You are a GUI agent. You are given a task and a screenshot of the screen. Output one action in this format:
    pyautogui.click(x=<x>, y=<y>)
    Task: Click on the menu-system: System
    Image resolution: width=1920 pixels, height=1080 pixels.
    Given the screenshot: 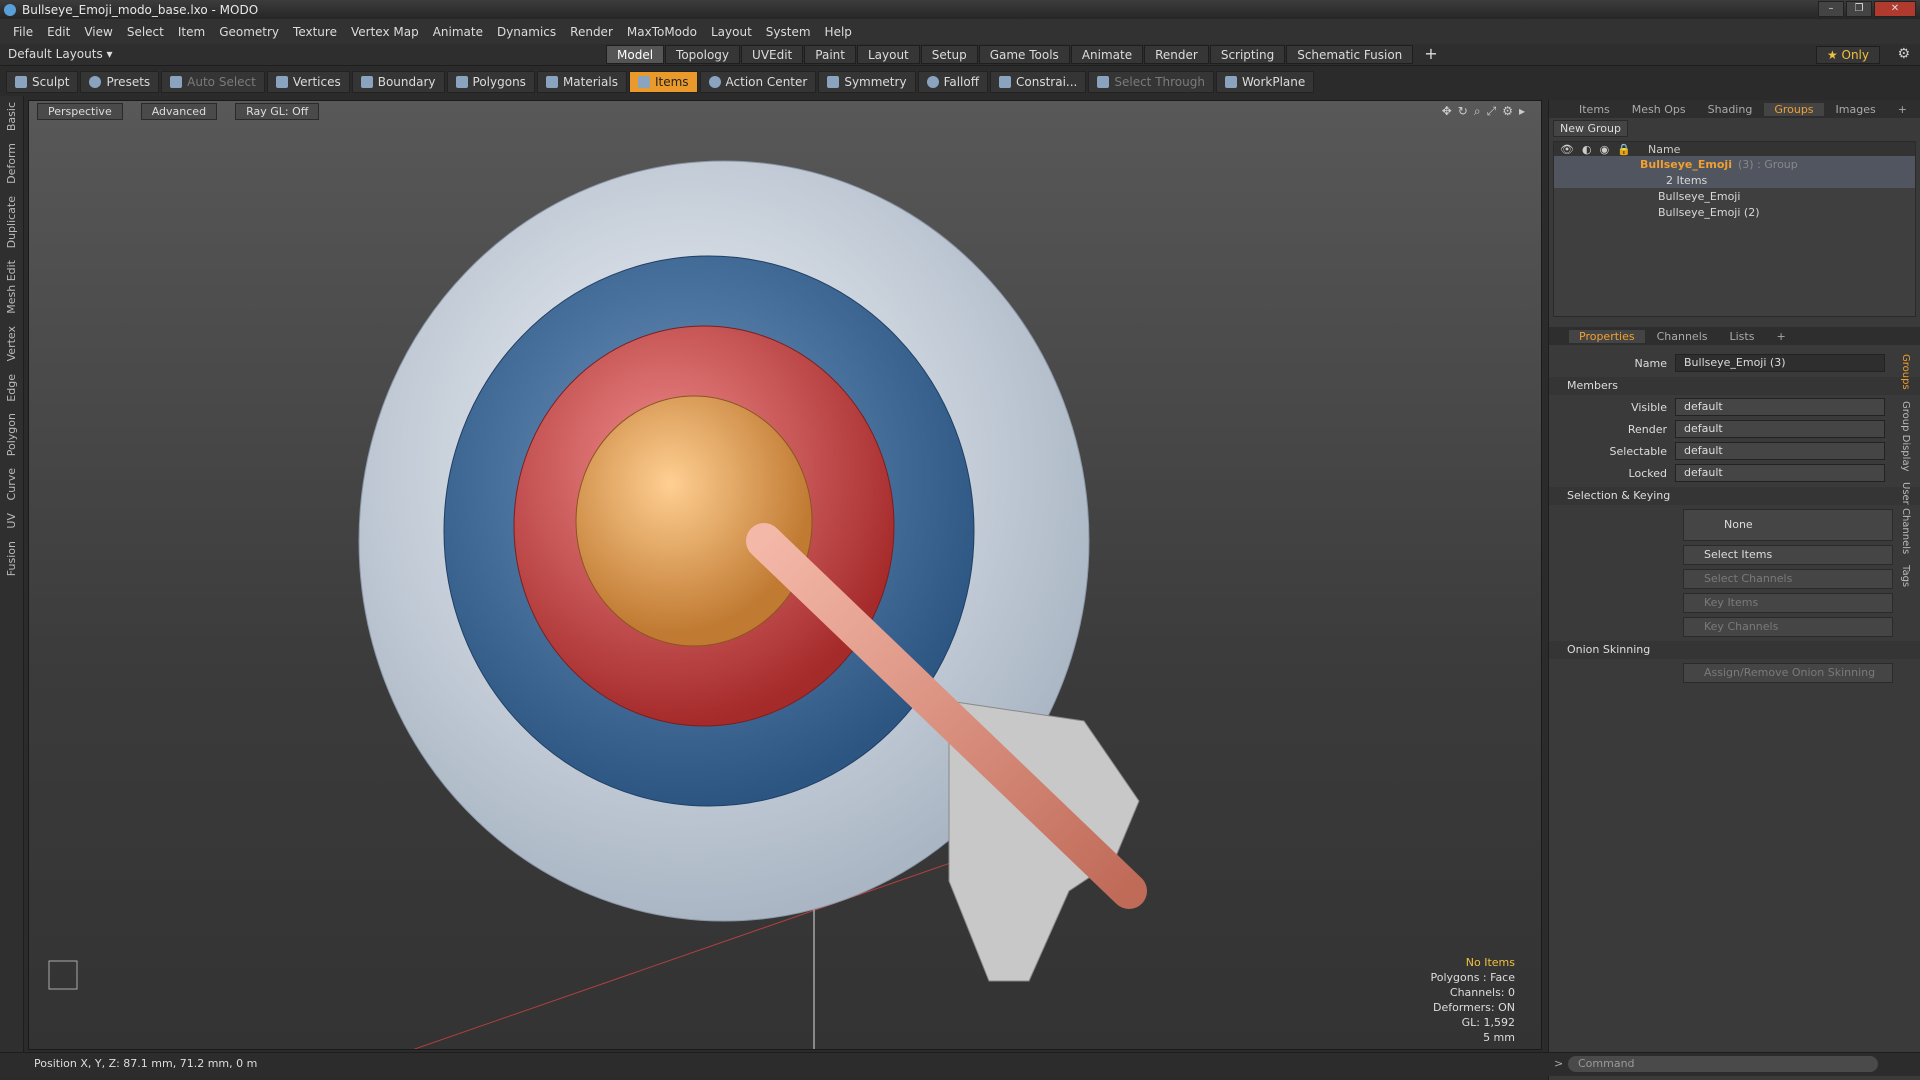 What is the action you would take?
    pyautogui.click(x=788, y=32)
    